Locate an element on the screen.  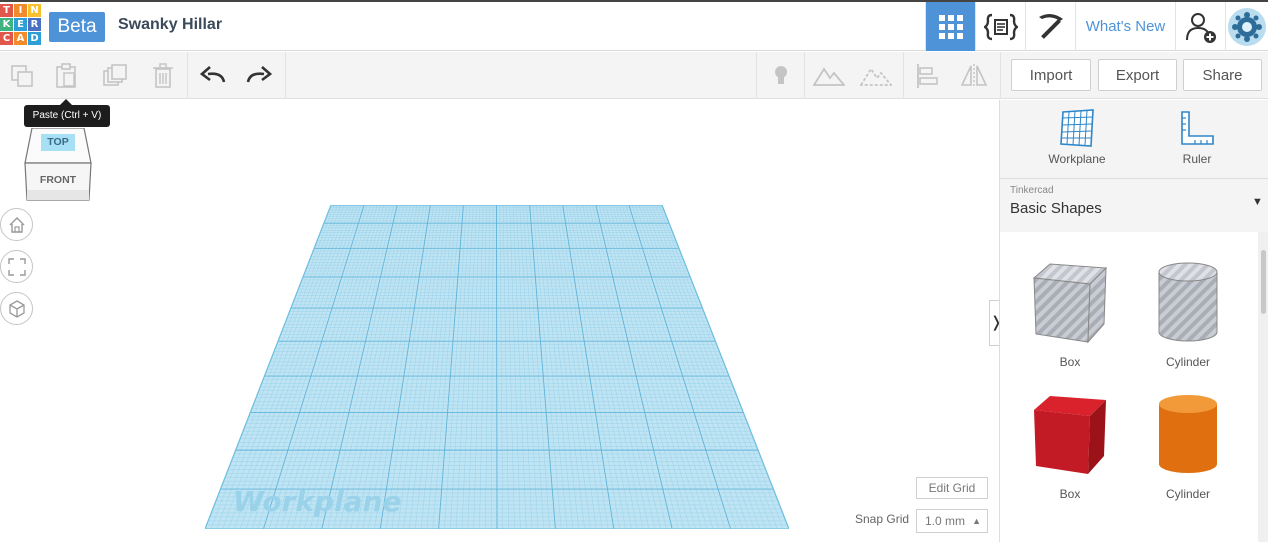
copy-button is located at coordinates (22, 75).